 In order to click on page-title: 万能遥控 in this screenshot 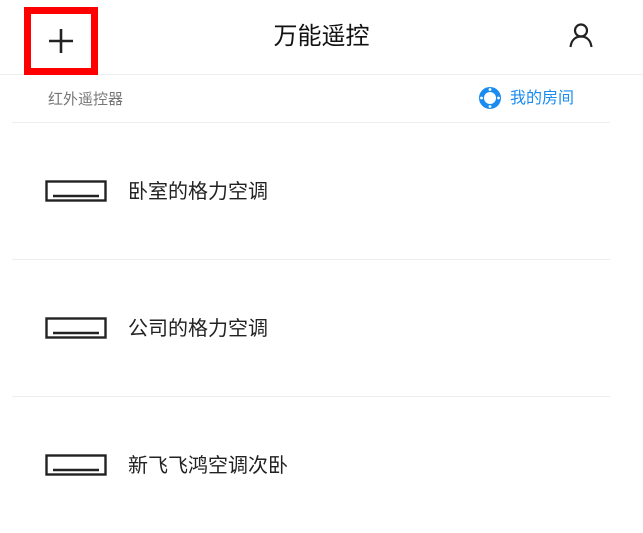, I will do `click(321, 36)`.